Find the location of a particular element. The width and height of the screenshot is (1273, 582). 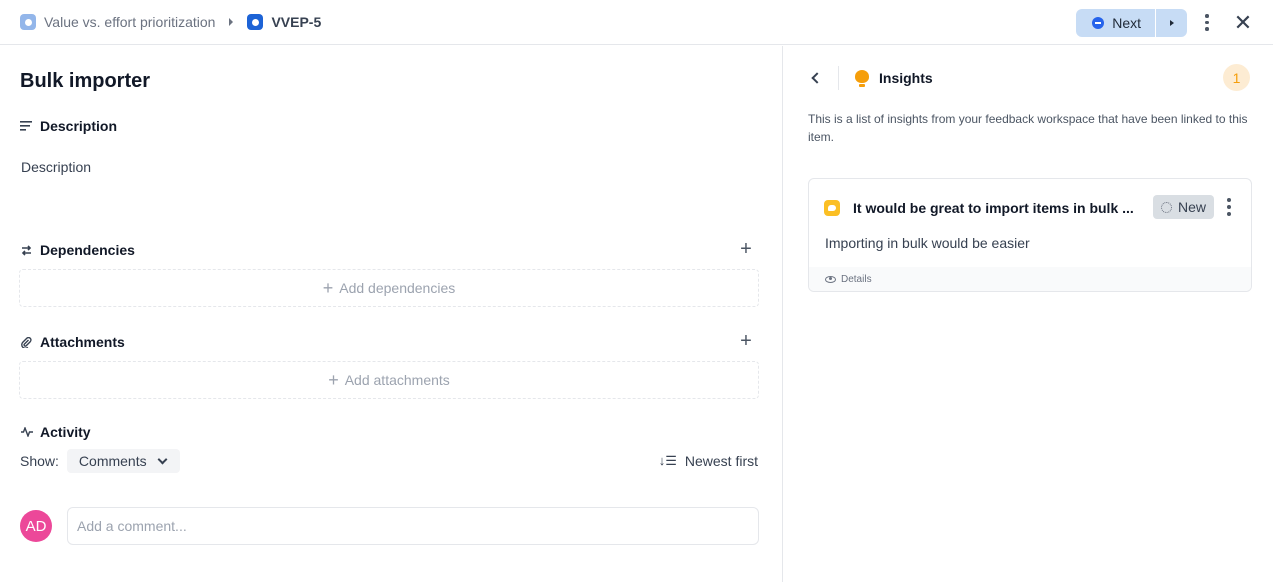

add-attachments-area: + Add attachments is located at coordinates (389, 380).